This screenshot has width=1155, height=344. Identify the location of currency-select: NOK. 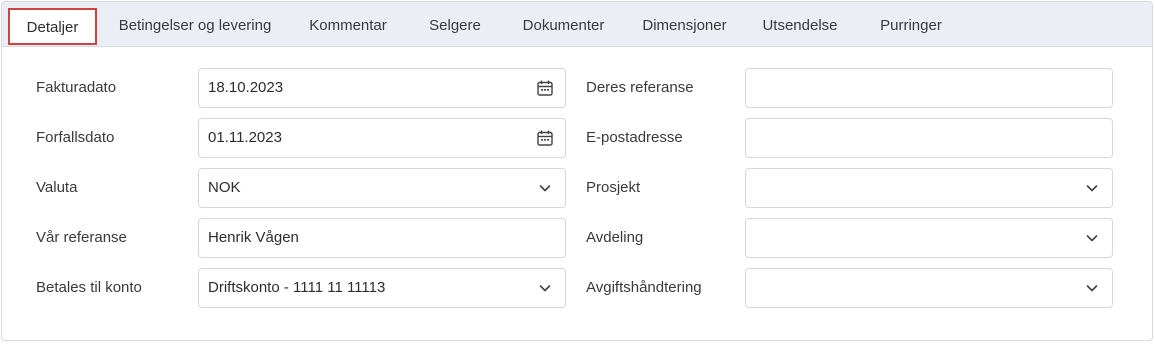
(382, 188).